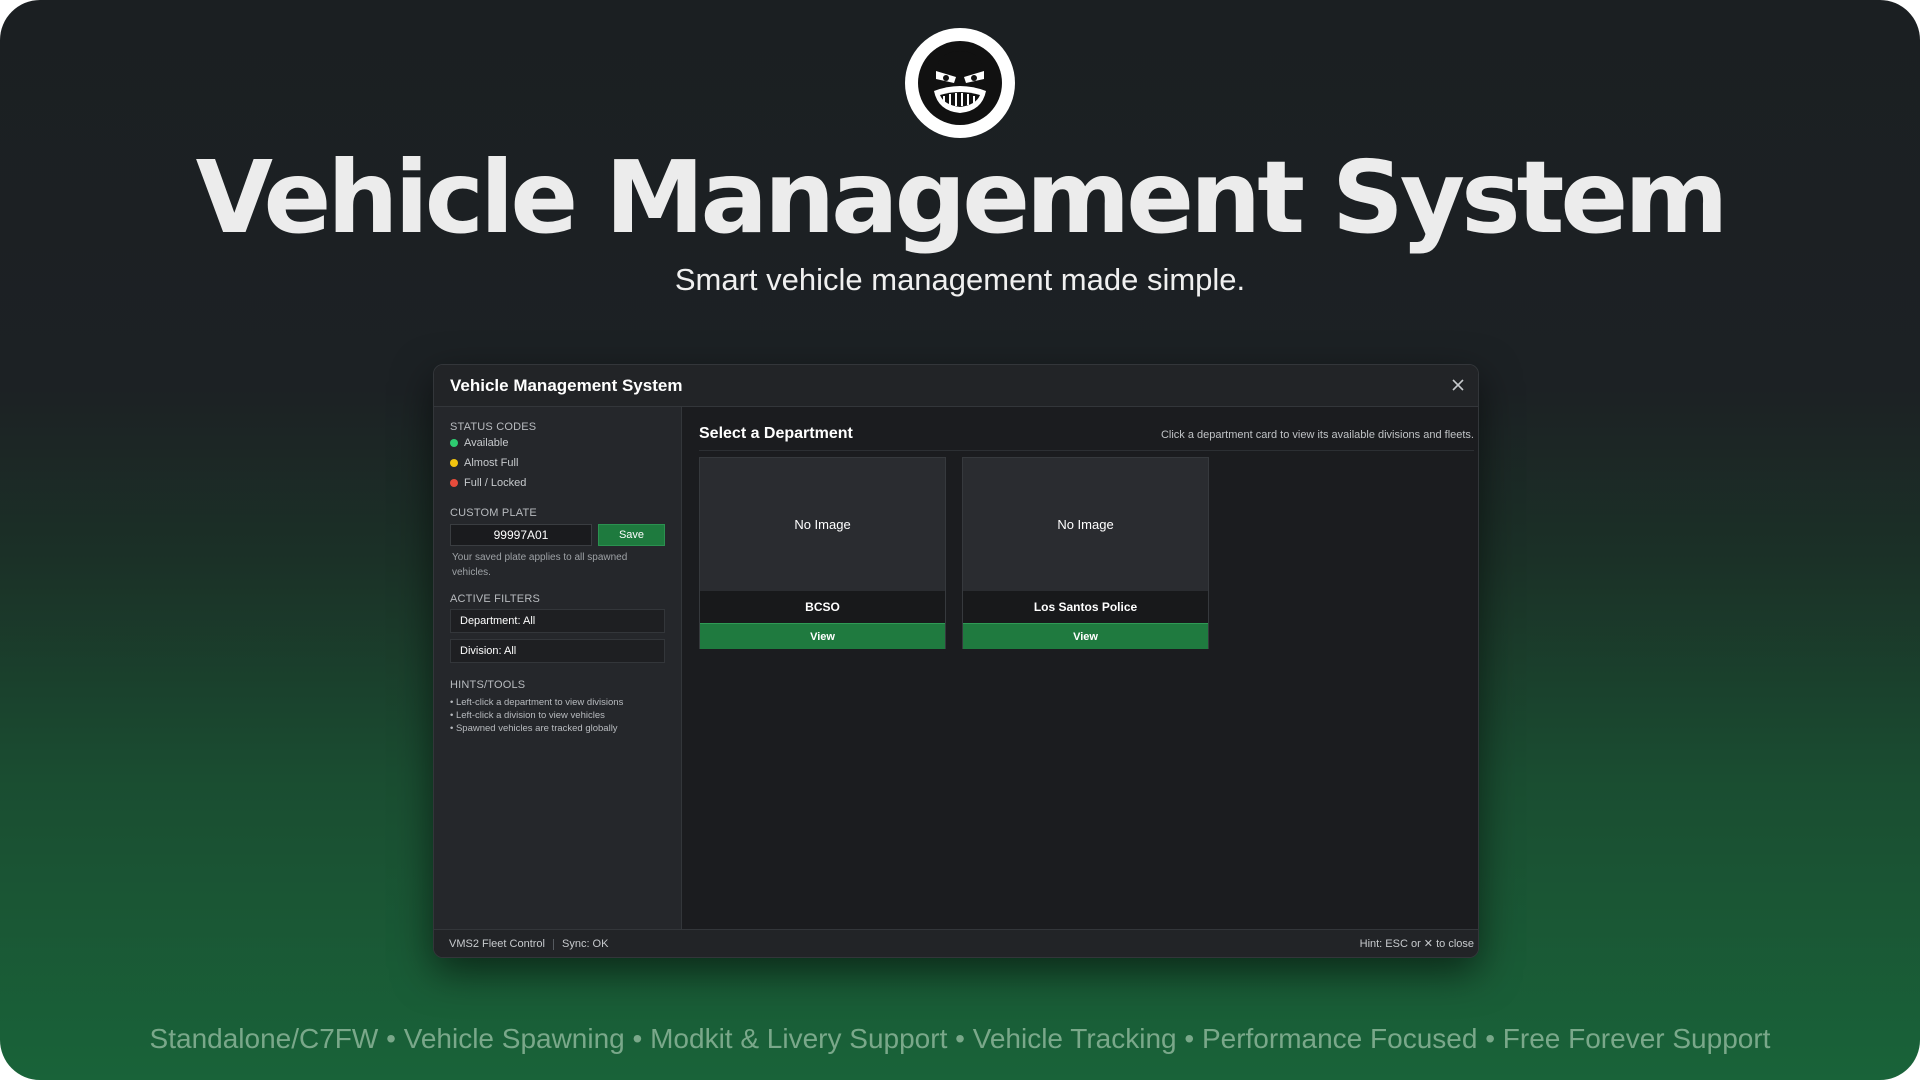  I want to click on footer-app-name: VMS2 Fleet Control, so click(497, 944).